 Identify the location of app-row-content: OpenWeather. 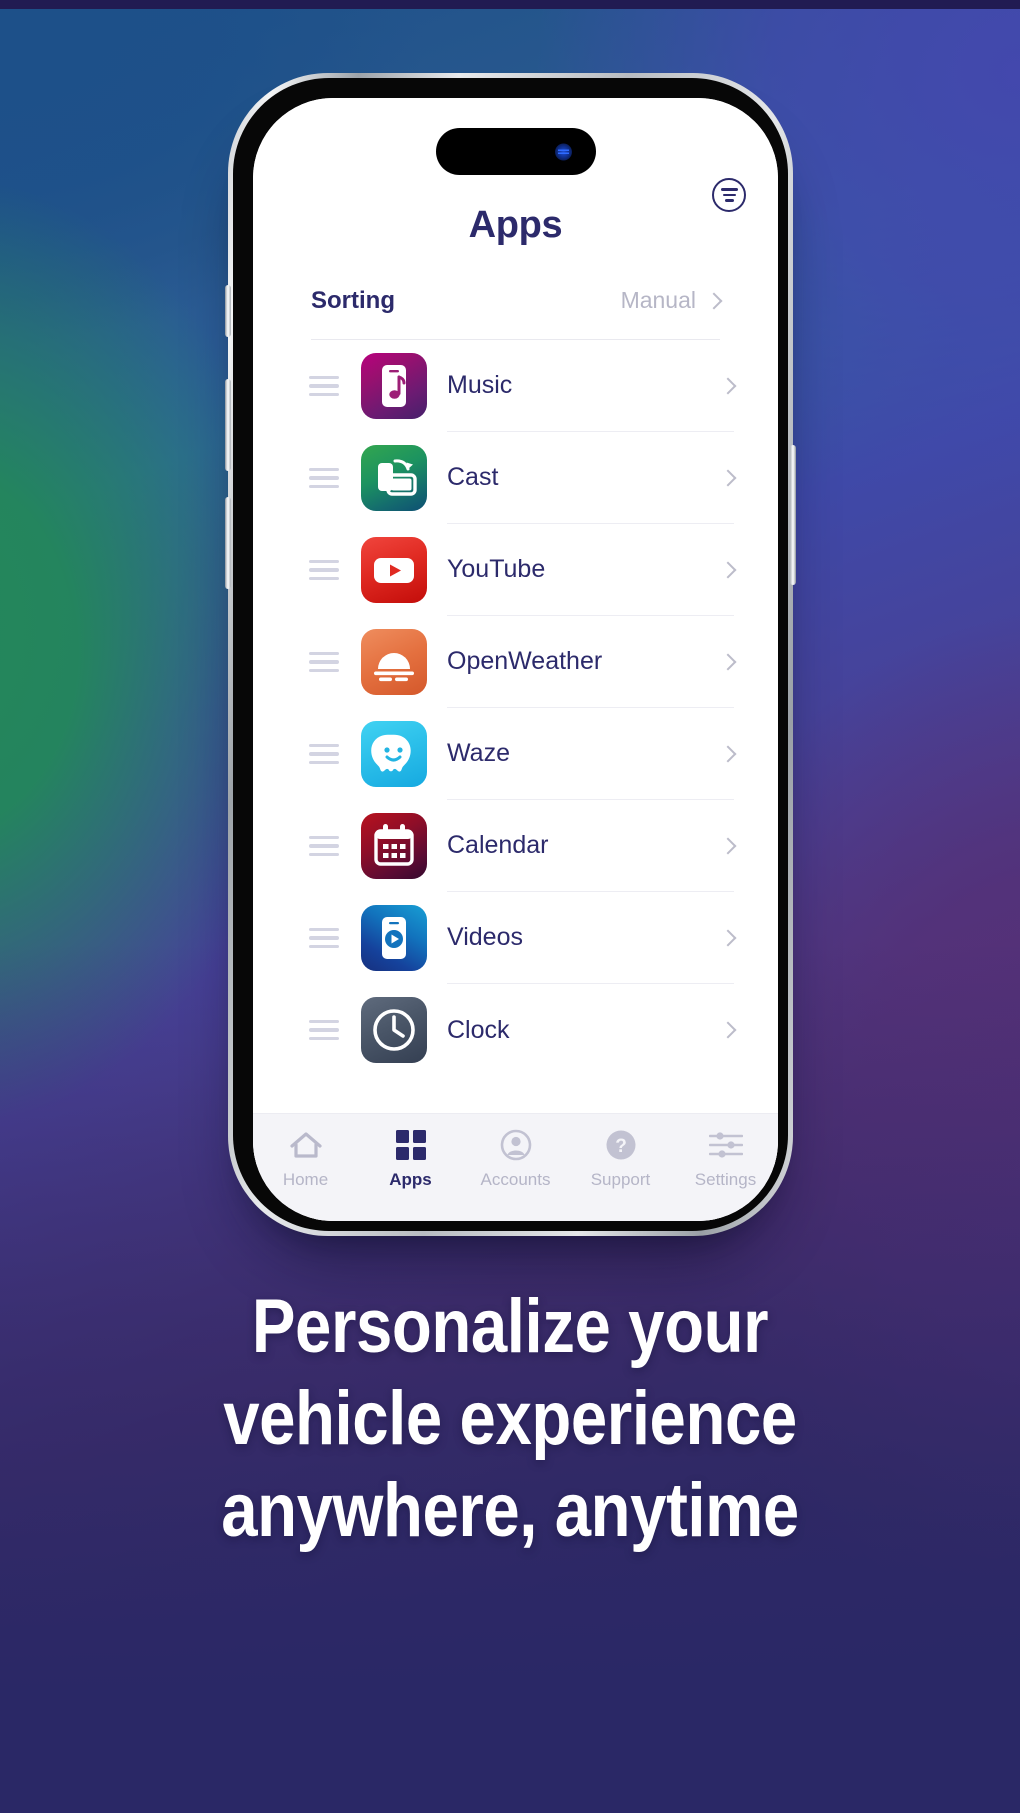
(592, 662).